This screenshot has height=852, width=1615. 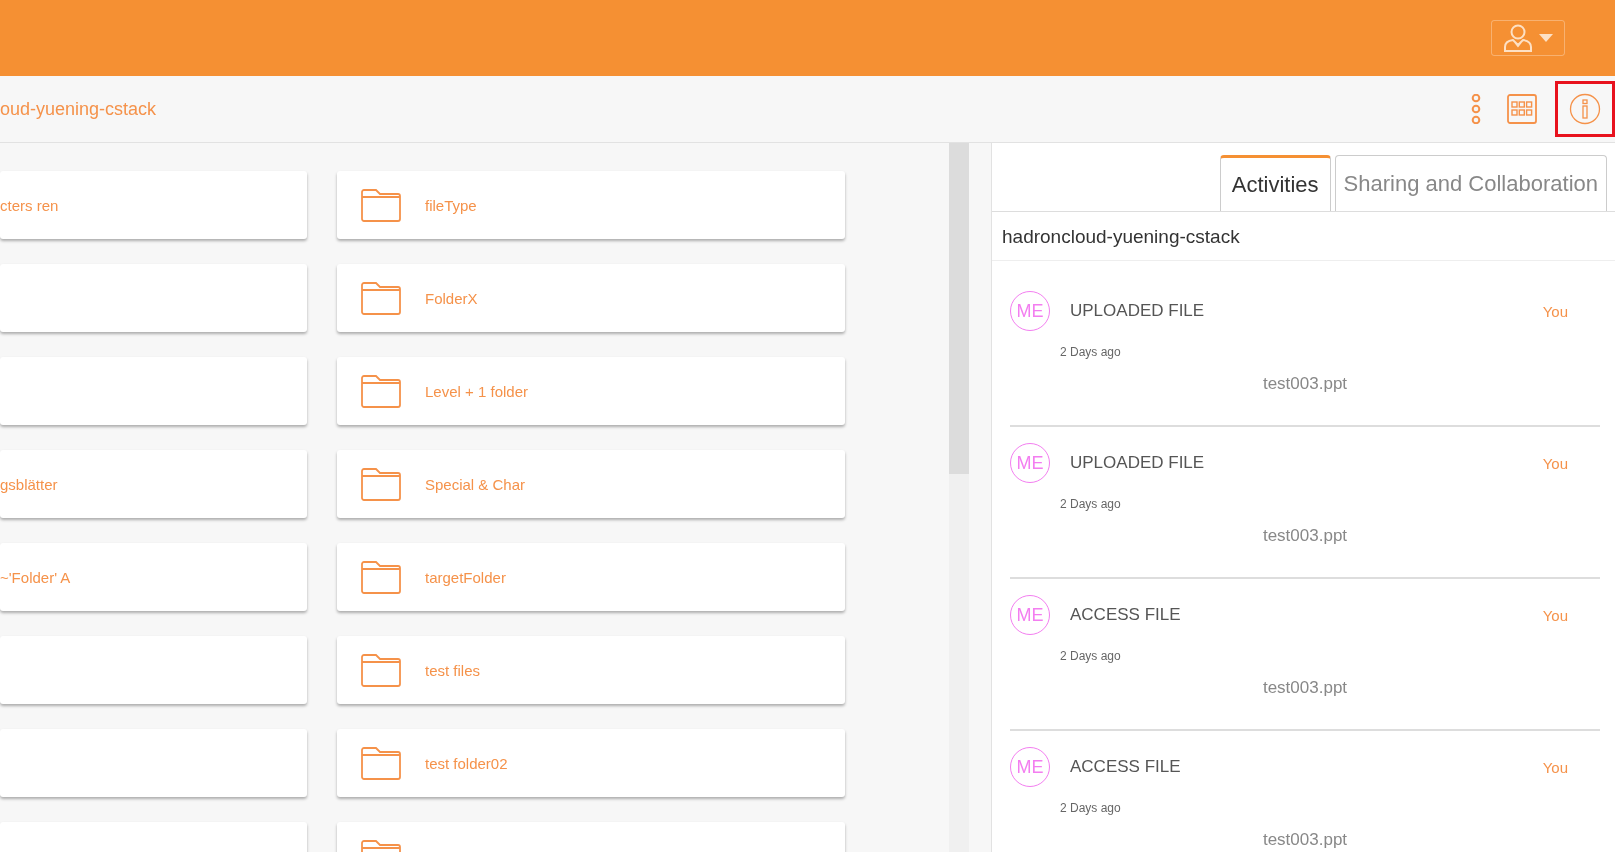 I want to click on tab: Sharing and Collaboration, so click(x=1470, y=183).